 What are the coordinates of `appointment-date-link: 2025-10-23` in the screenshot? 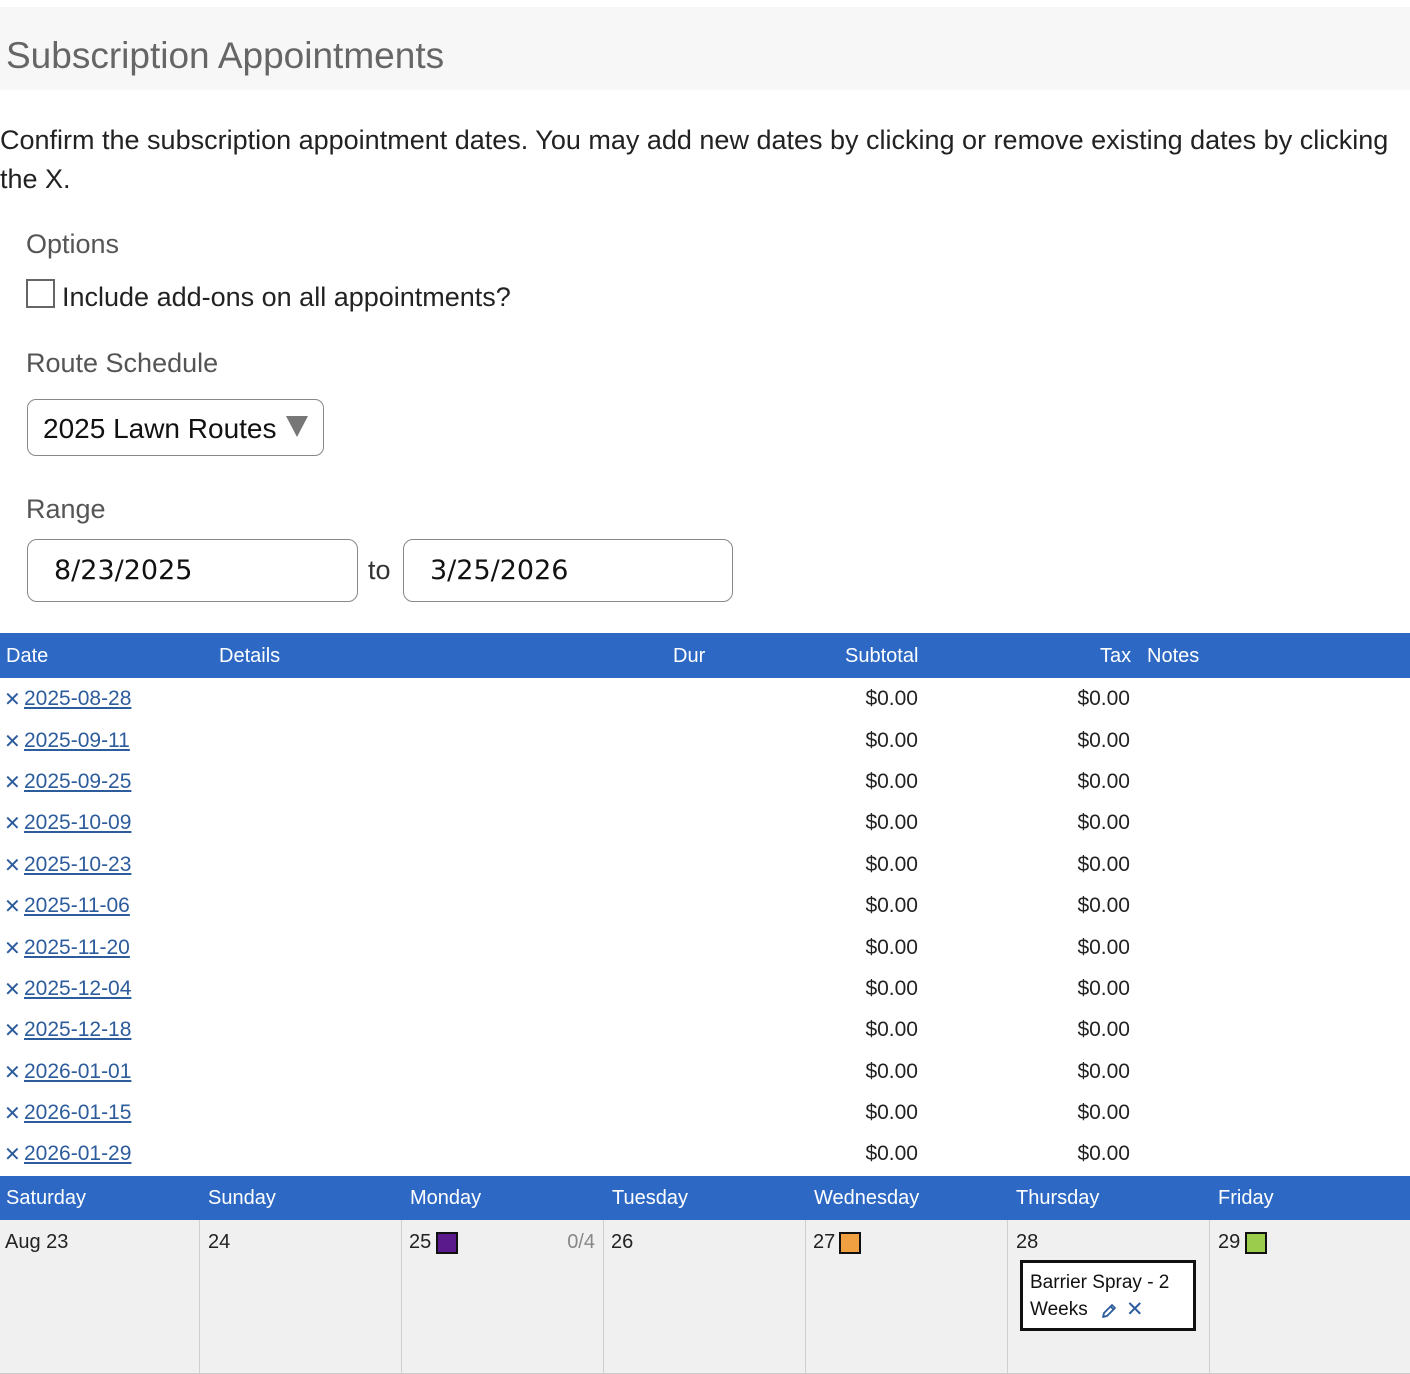 It's located at (77, 865).